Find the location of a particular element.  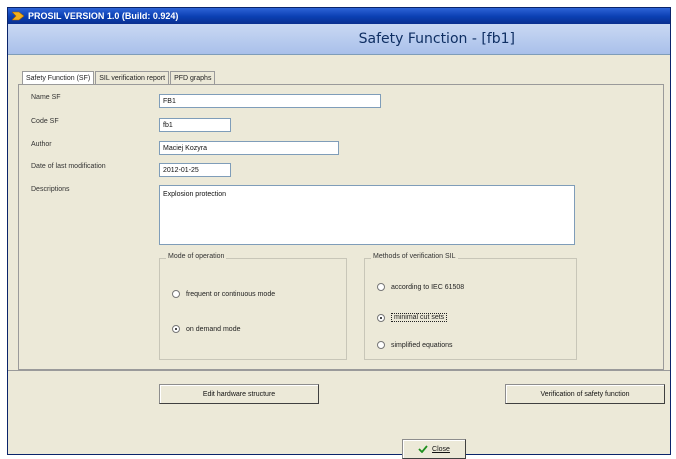

radio-frequent-mode: frequent or continuous mode is located at coordinates (223, 294).